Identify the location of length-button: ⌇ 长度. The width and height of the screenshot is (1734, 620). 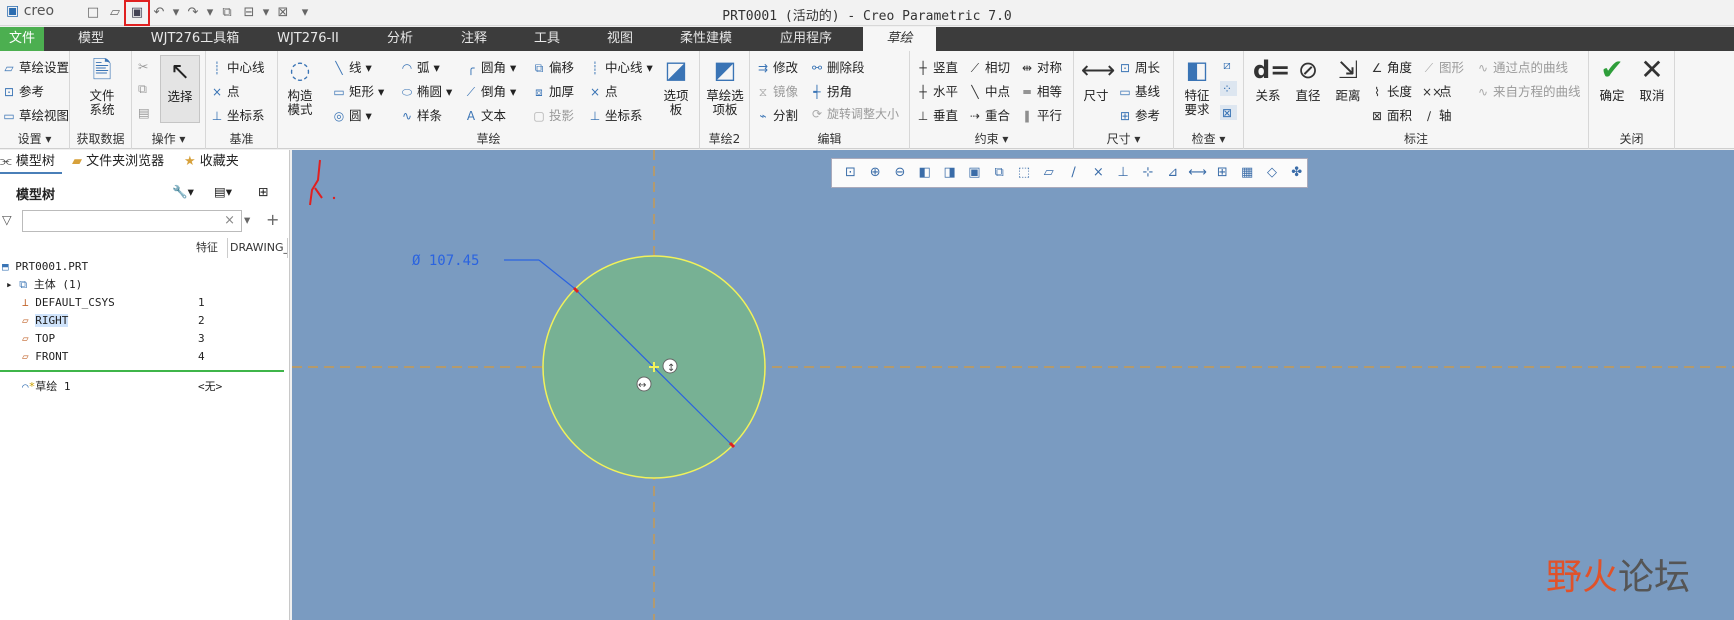
(1391, 90).